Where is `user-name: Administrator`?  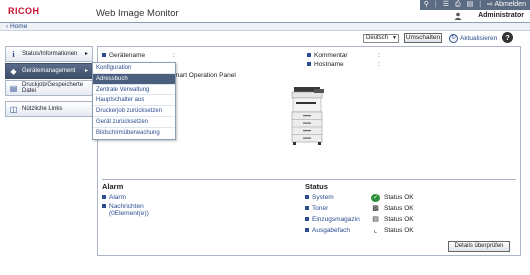
user-name: Administrator is located at coordinates (501, 15).